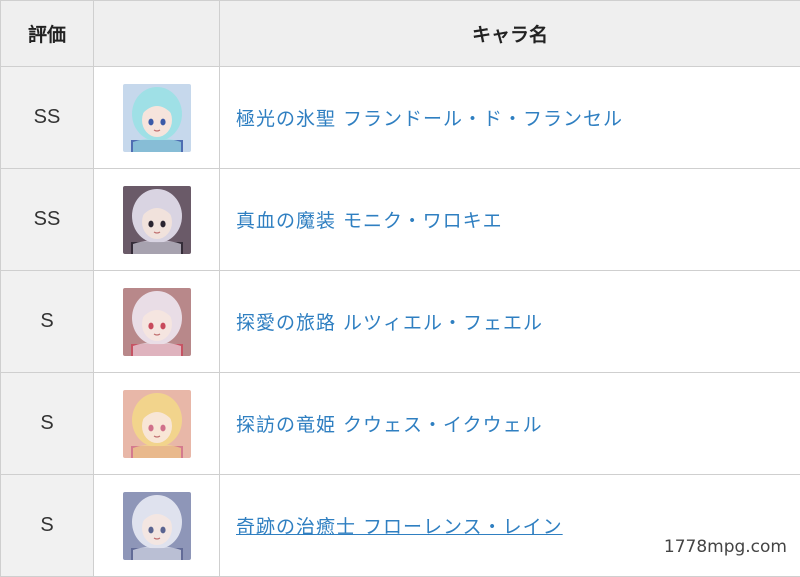  Describe the element at coordinates (725, 547) in the screenshot. I see `watermark-text: 1778mpg.com` at that location.